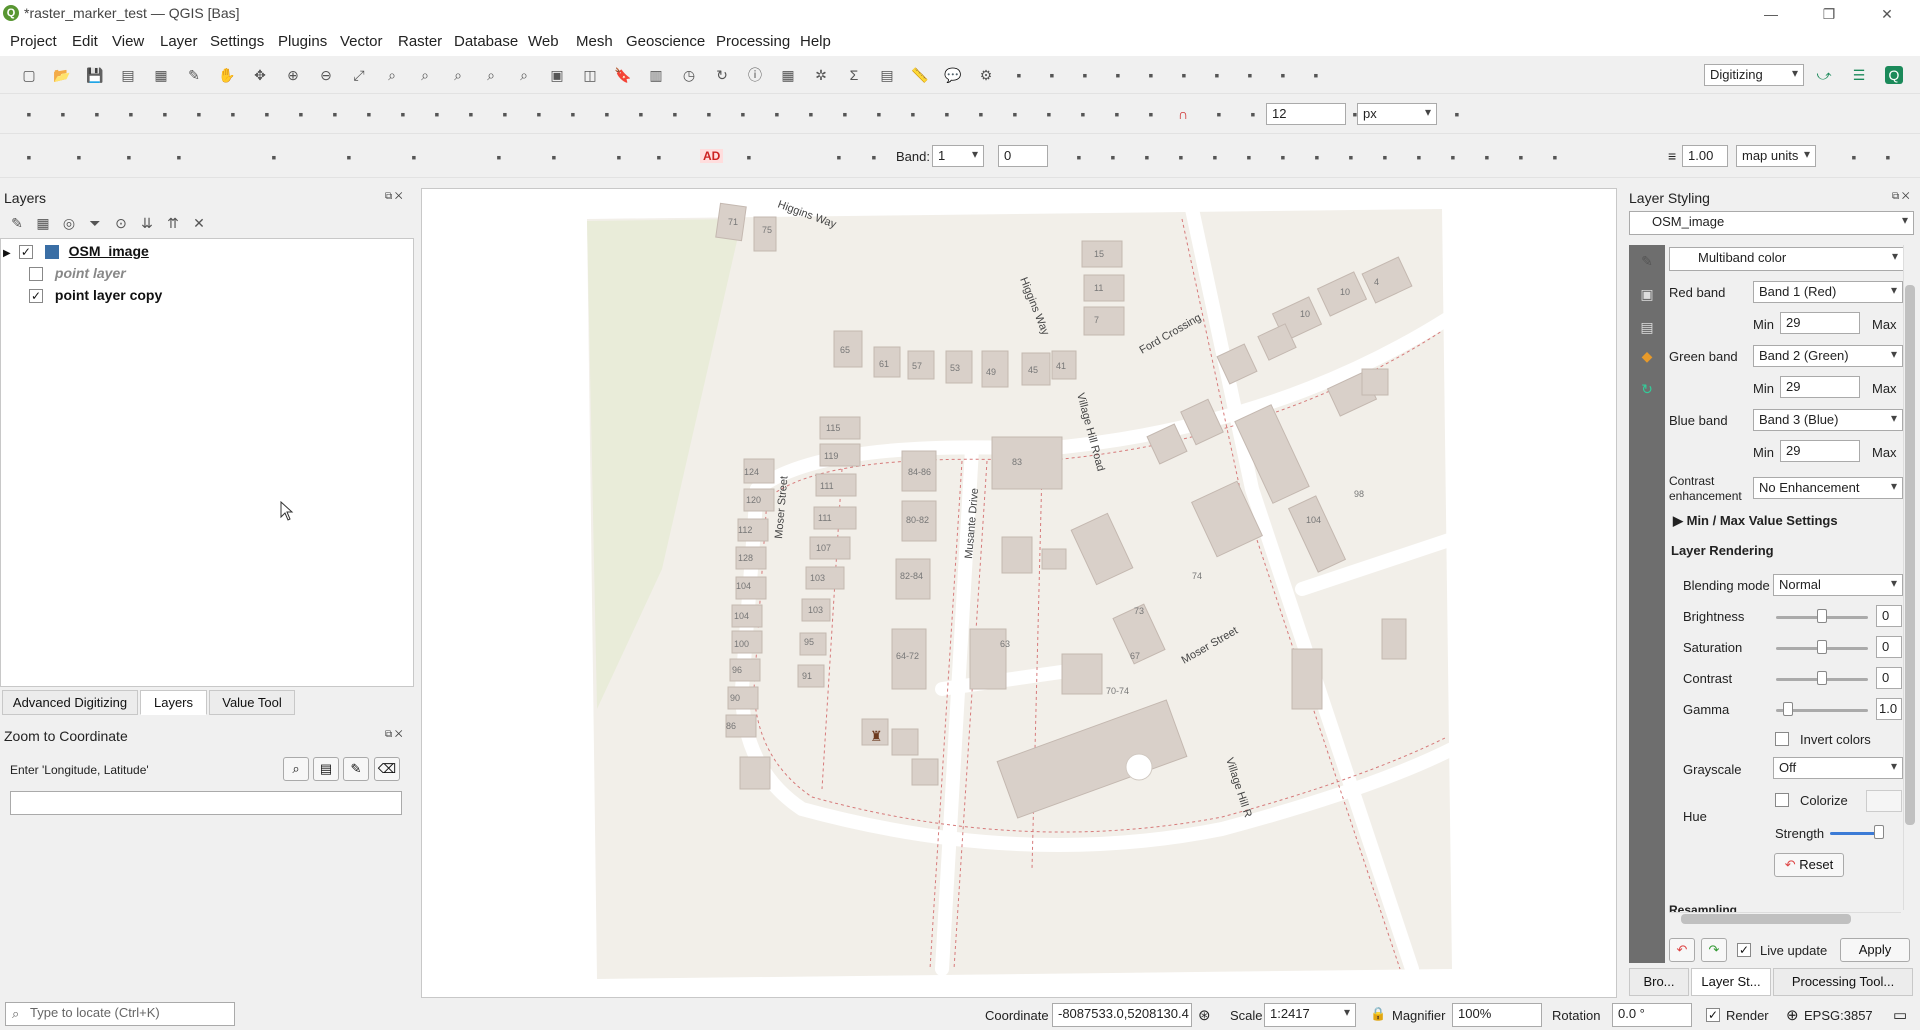  What do you see at coordinates (356, 769) in the screenshot?
I see `capture-tool-icon: ✎` at bounding box center [356, 769].